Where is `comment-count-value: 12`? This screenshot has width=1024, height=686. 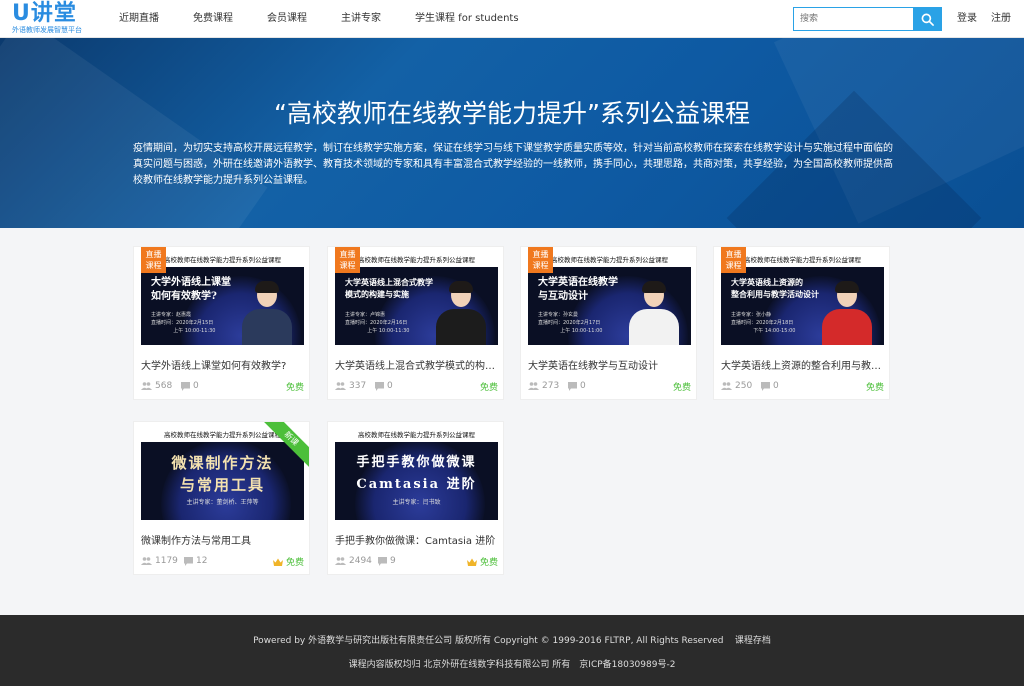 comment-count-value: 12 is located at coordinates (202, 561).